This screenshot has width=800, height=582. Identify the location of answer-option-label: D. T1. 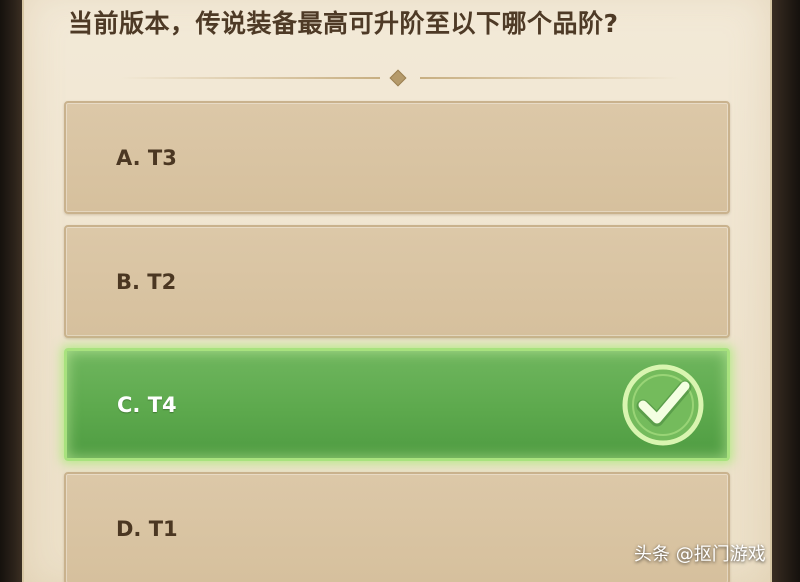
(147, 528).